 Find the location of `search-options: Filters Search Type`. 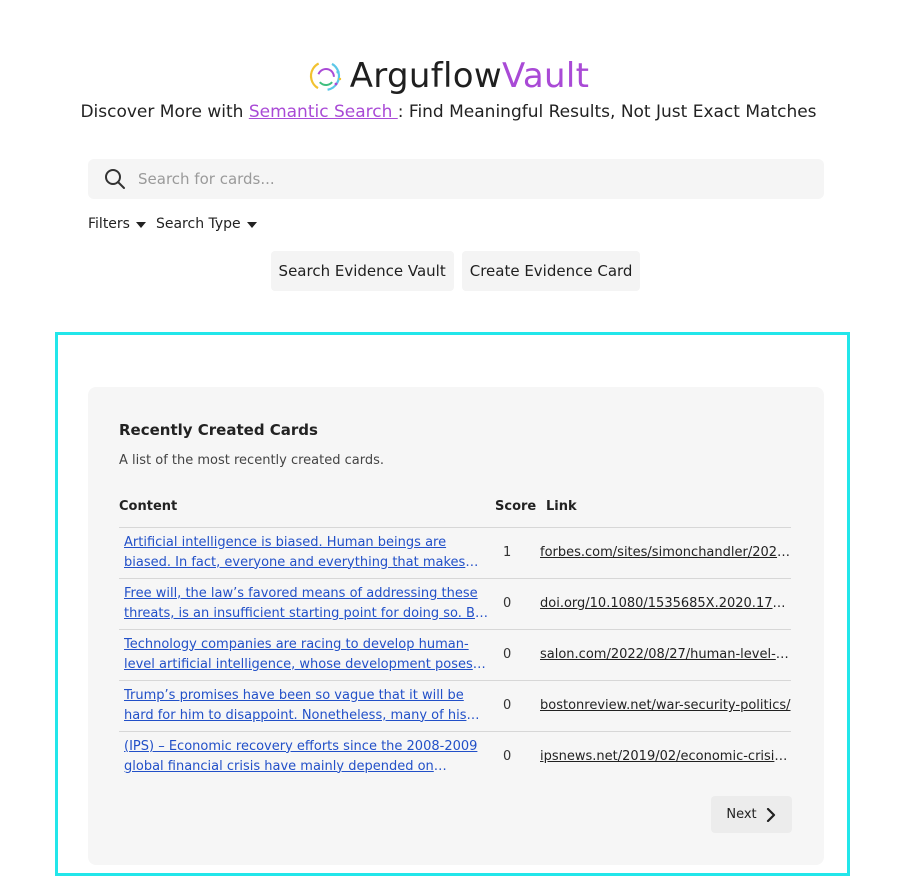

search-options: Filters Search Type is located at coordinates (172, 224).